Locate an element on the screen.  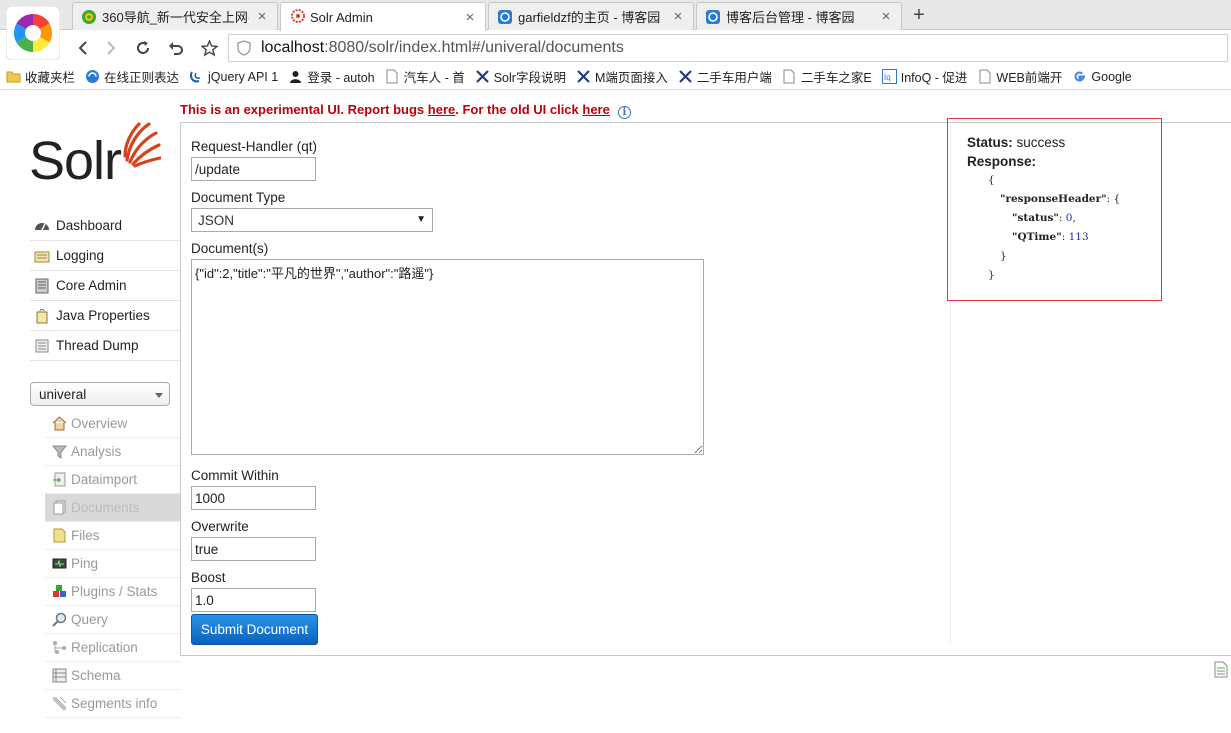
info-icon: i is located at coordinates (624, 112).